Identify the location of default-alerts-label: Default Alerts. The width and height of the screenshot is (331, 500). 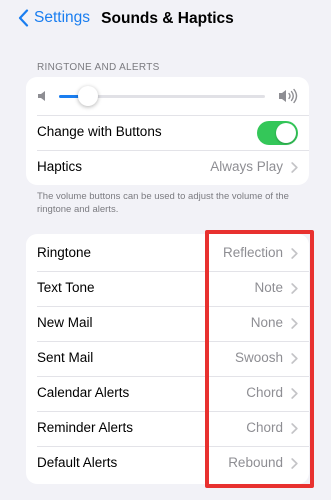
(77, 462).